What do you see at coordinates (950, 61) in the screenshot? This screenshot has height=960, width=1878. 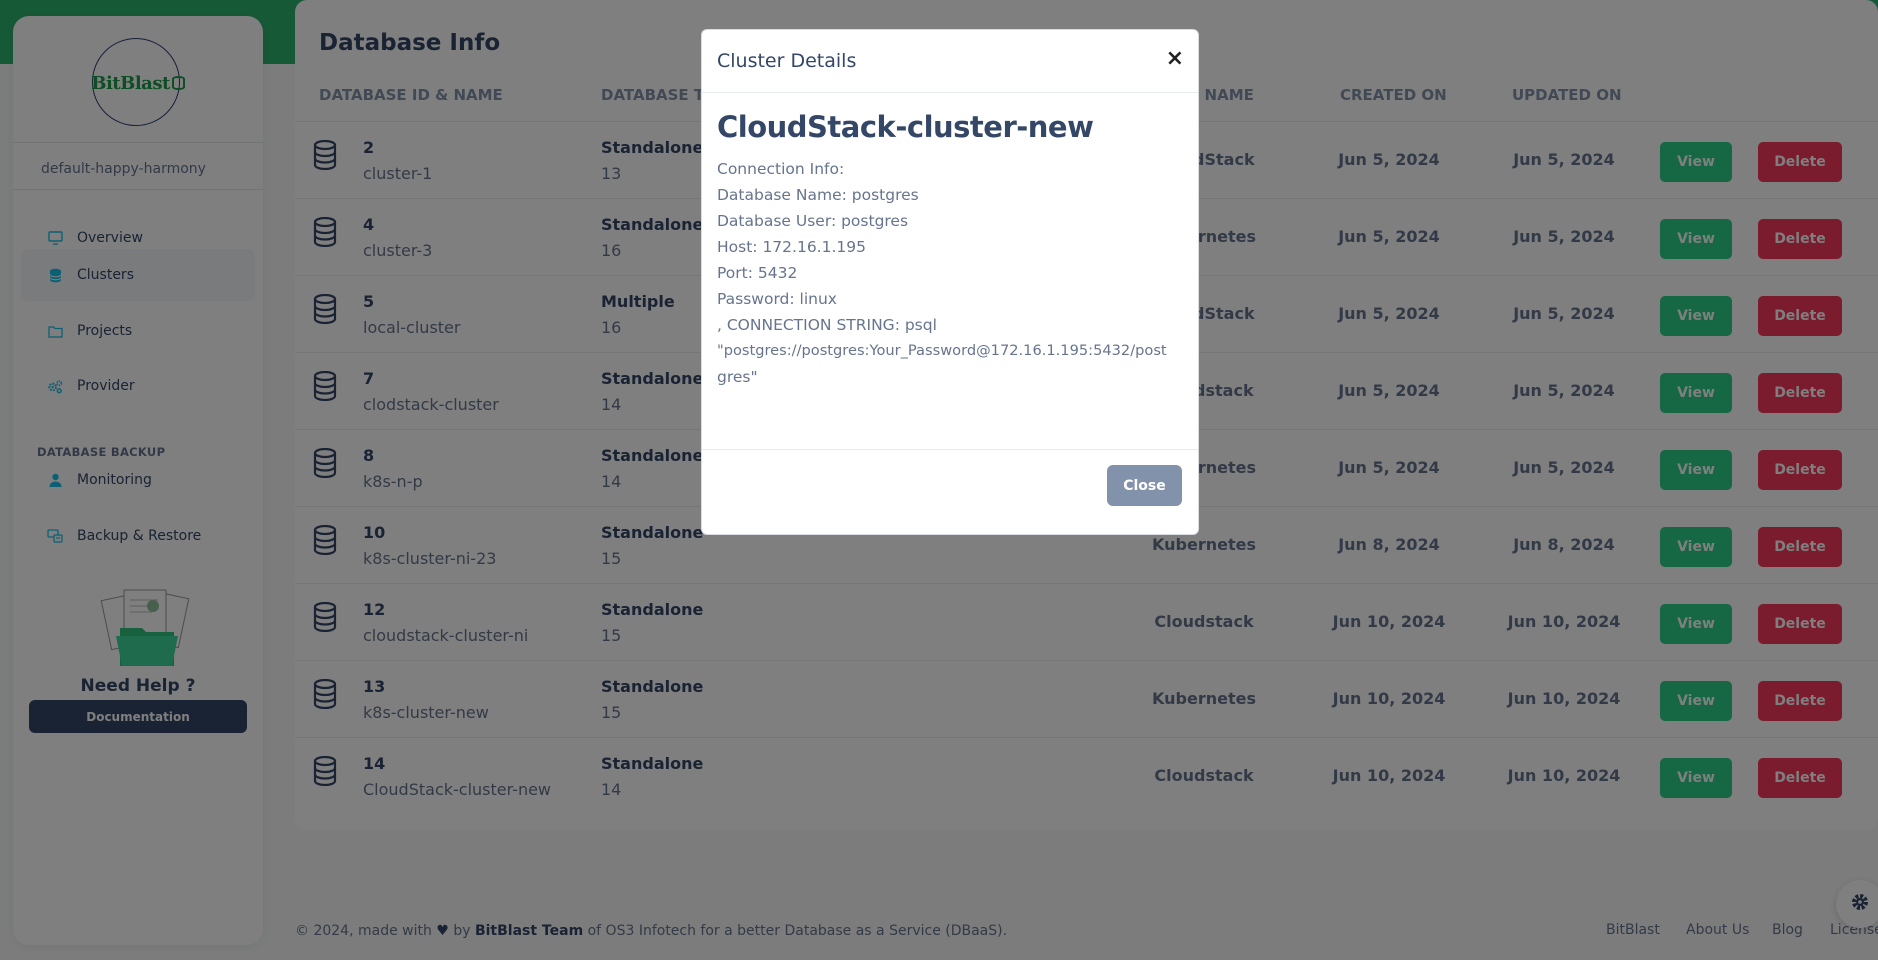 I see `modal-header: Cluster Details ×` at bounding box center [950, 61].